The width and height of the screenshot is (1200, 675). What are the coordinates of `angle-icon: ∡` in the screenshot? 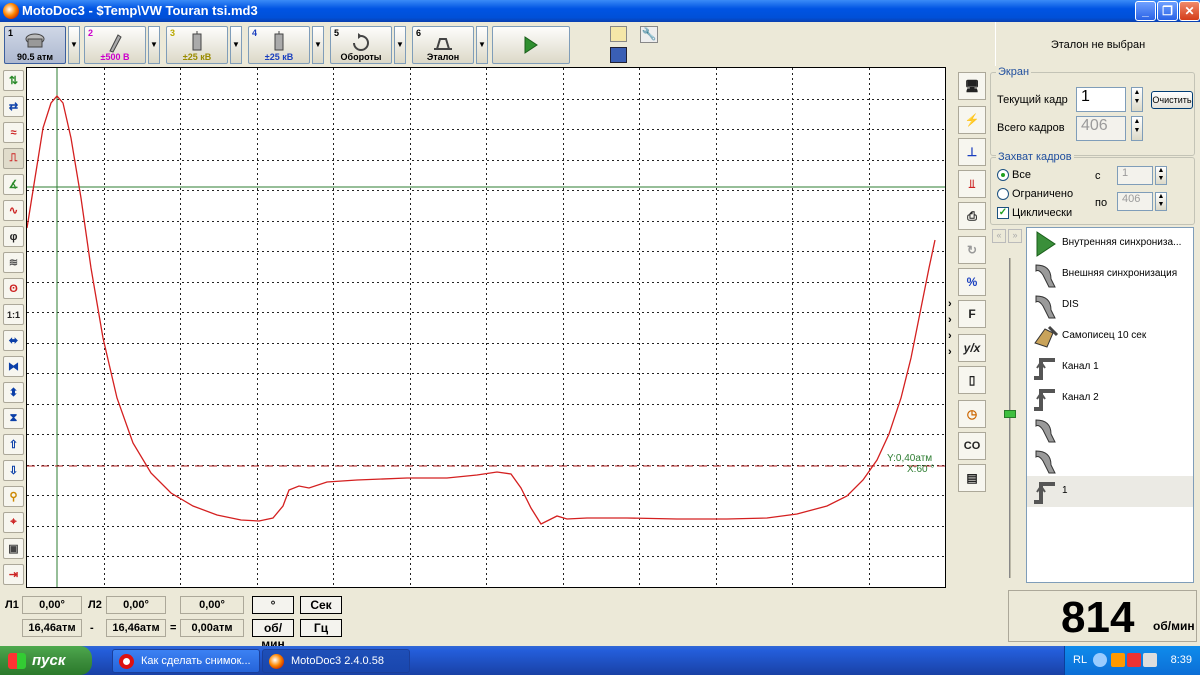 It's located at (13, 184).